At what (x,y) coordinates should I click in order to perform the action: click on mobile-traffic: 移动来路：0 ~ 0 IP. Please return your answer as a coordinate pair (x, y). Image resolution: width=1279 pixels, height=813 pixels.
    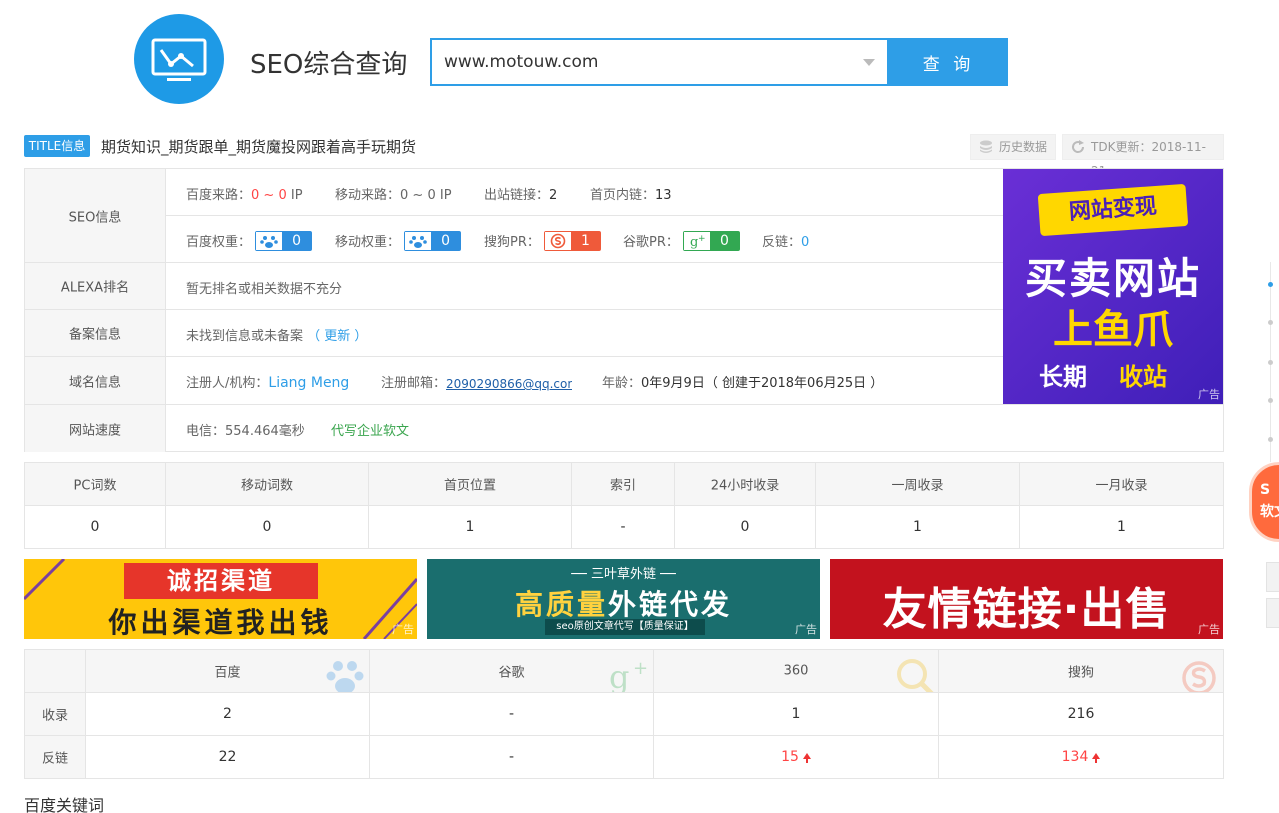
    Looking at the image, I should click on (393, 195).